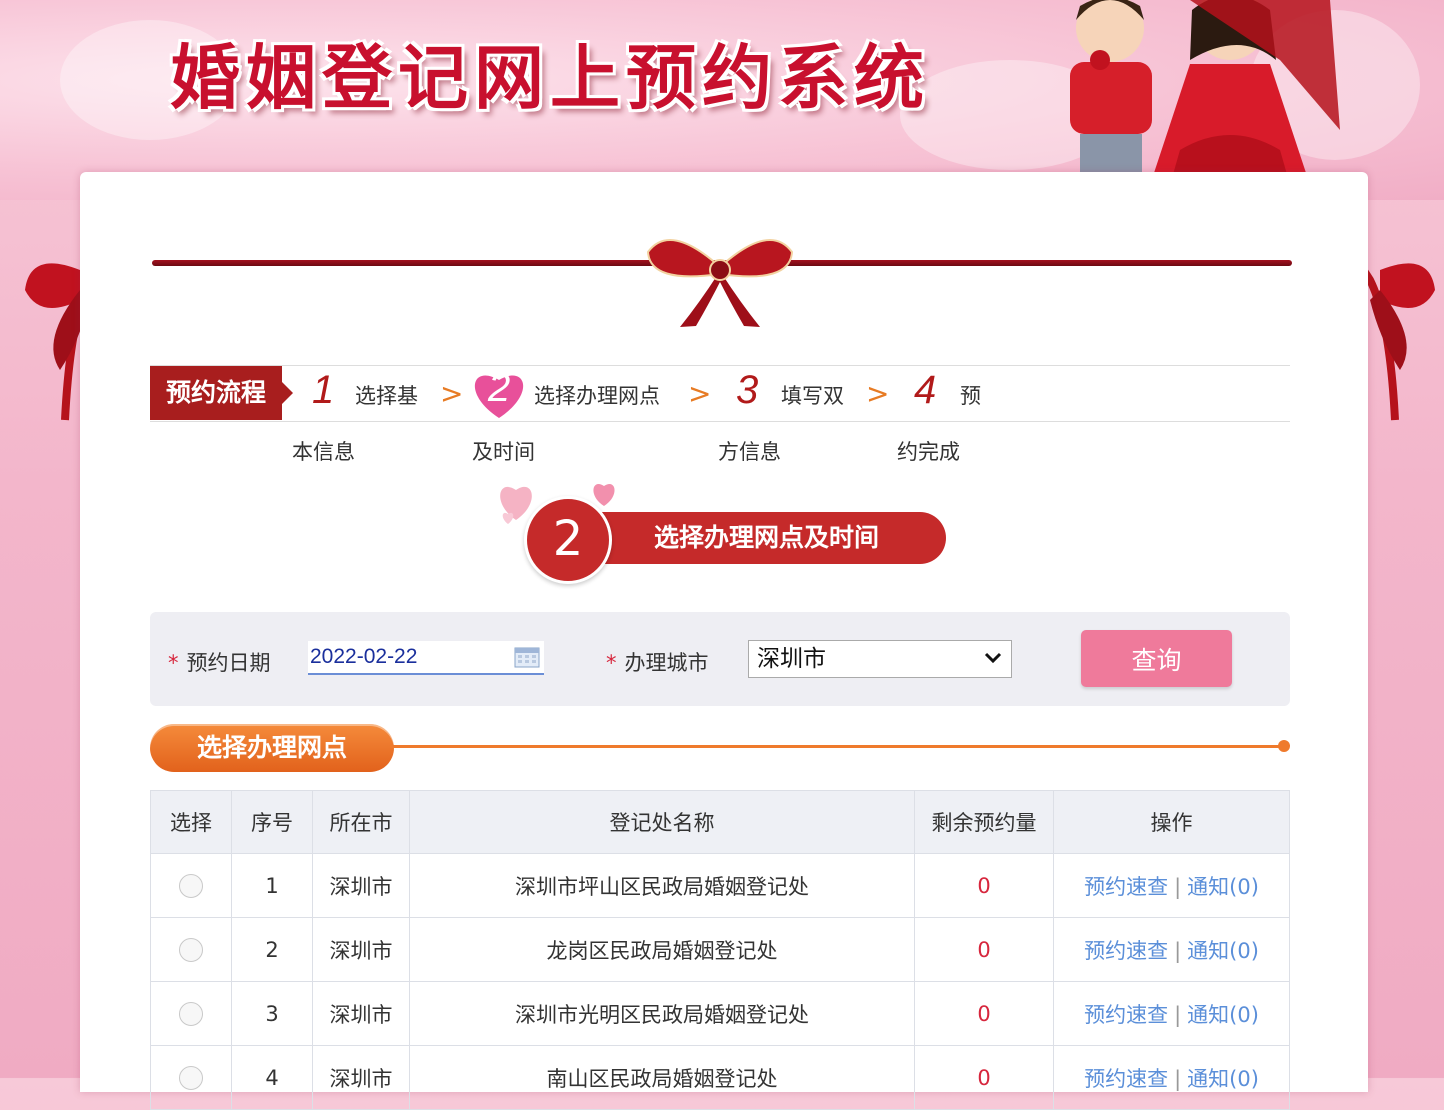 This screenshot has height=1110, width=1444. What do you see at coordinates (1205, 92) in the screenshot?
I see `wedding-couple-illustration` at bounding box center [1205, 92].